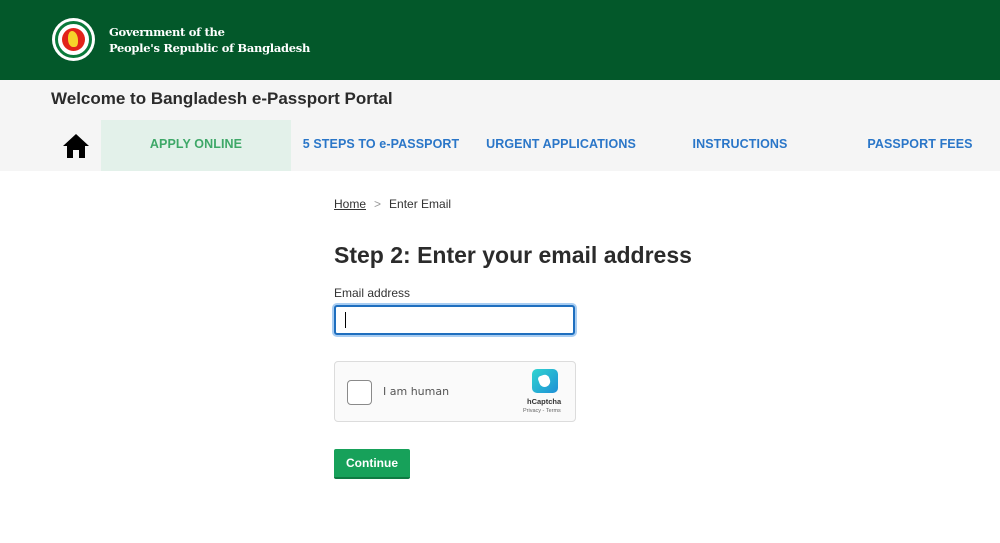 This screenshot has height=543, width=1000. I want to click on nav-5-steps: 5 STEPS TO e-PASSPORT, so click(381, 145).